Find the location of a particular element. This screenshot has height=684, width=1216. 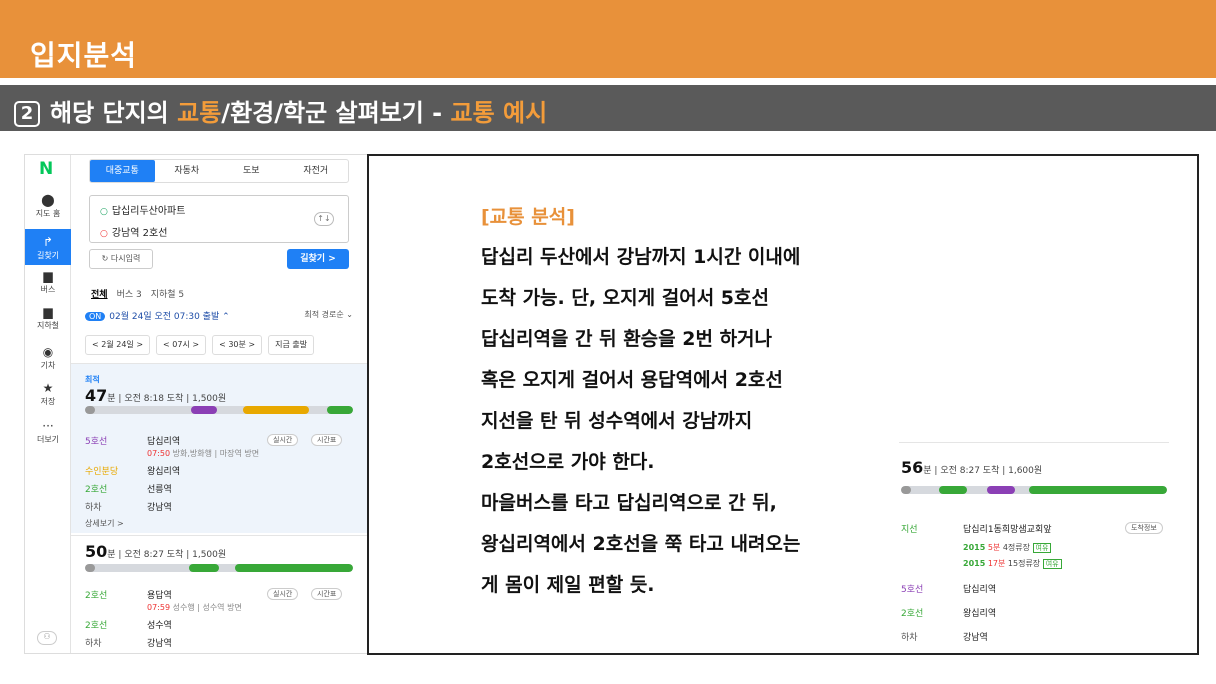

step-station: 왕십리역 is located at coordinates (164, 472).